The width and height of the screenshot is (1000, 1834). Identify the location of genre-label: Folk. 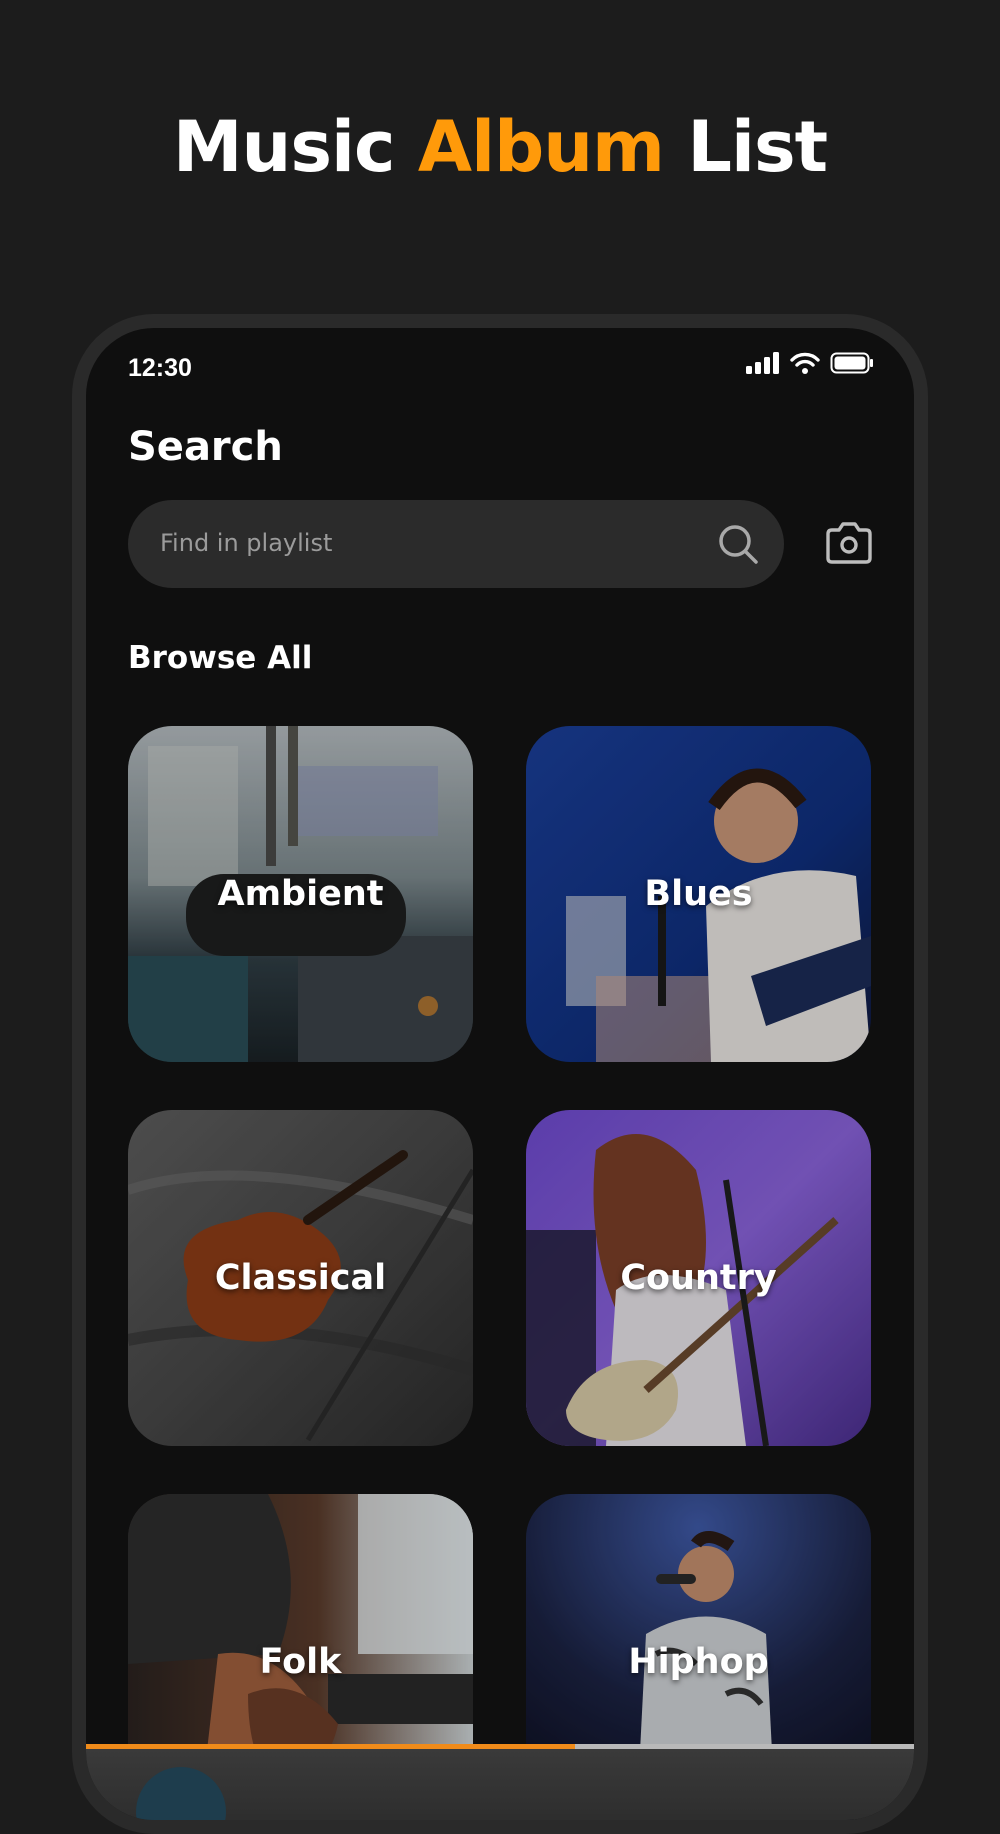
(300, 1662).